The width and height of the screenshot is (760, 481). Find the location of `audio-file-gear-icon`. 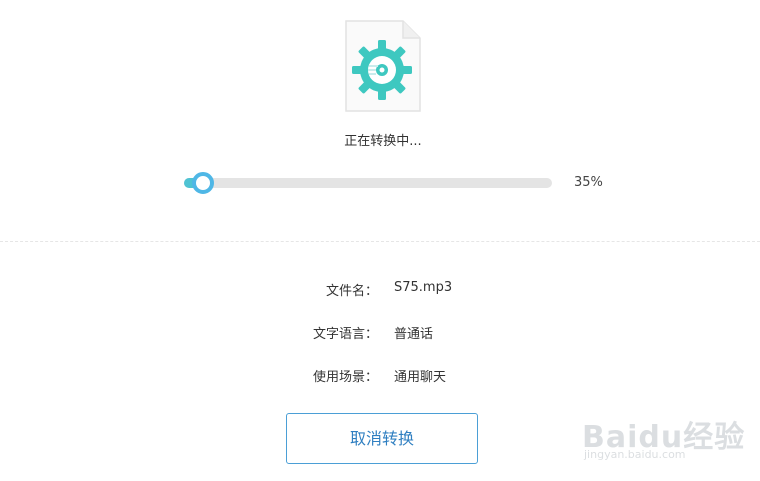

audio-file-gear-icon is located at coordinates (383, 66).